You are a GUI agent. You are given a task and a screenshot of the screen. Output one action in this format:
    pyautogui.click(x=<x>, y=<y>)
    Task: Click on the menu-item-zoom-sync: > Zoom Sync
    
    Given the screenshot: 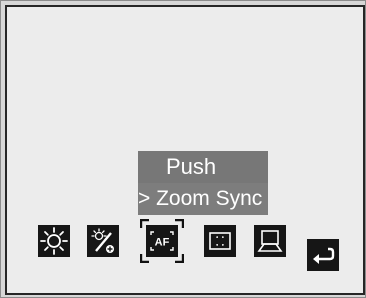 What is the action you would take?
    pyautogui.click(x=203, y=199)
    